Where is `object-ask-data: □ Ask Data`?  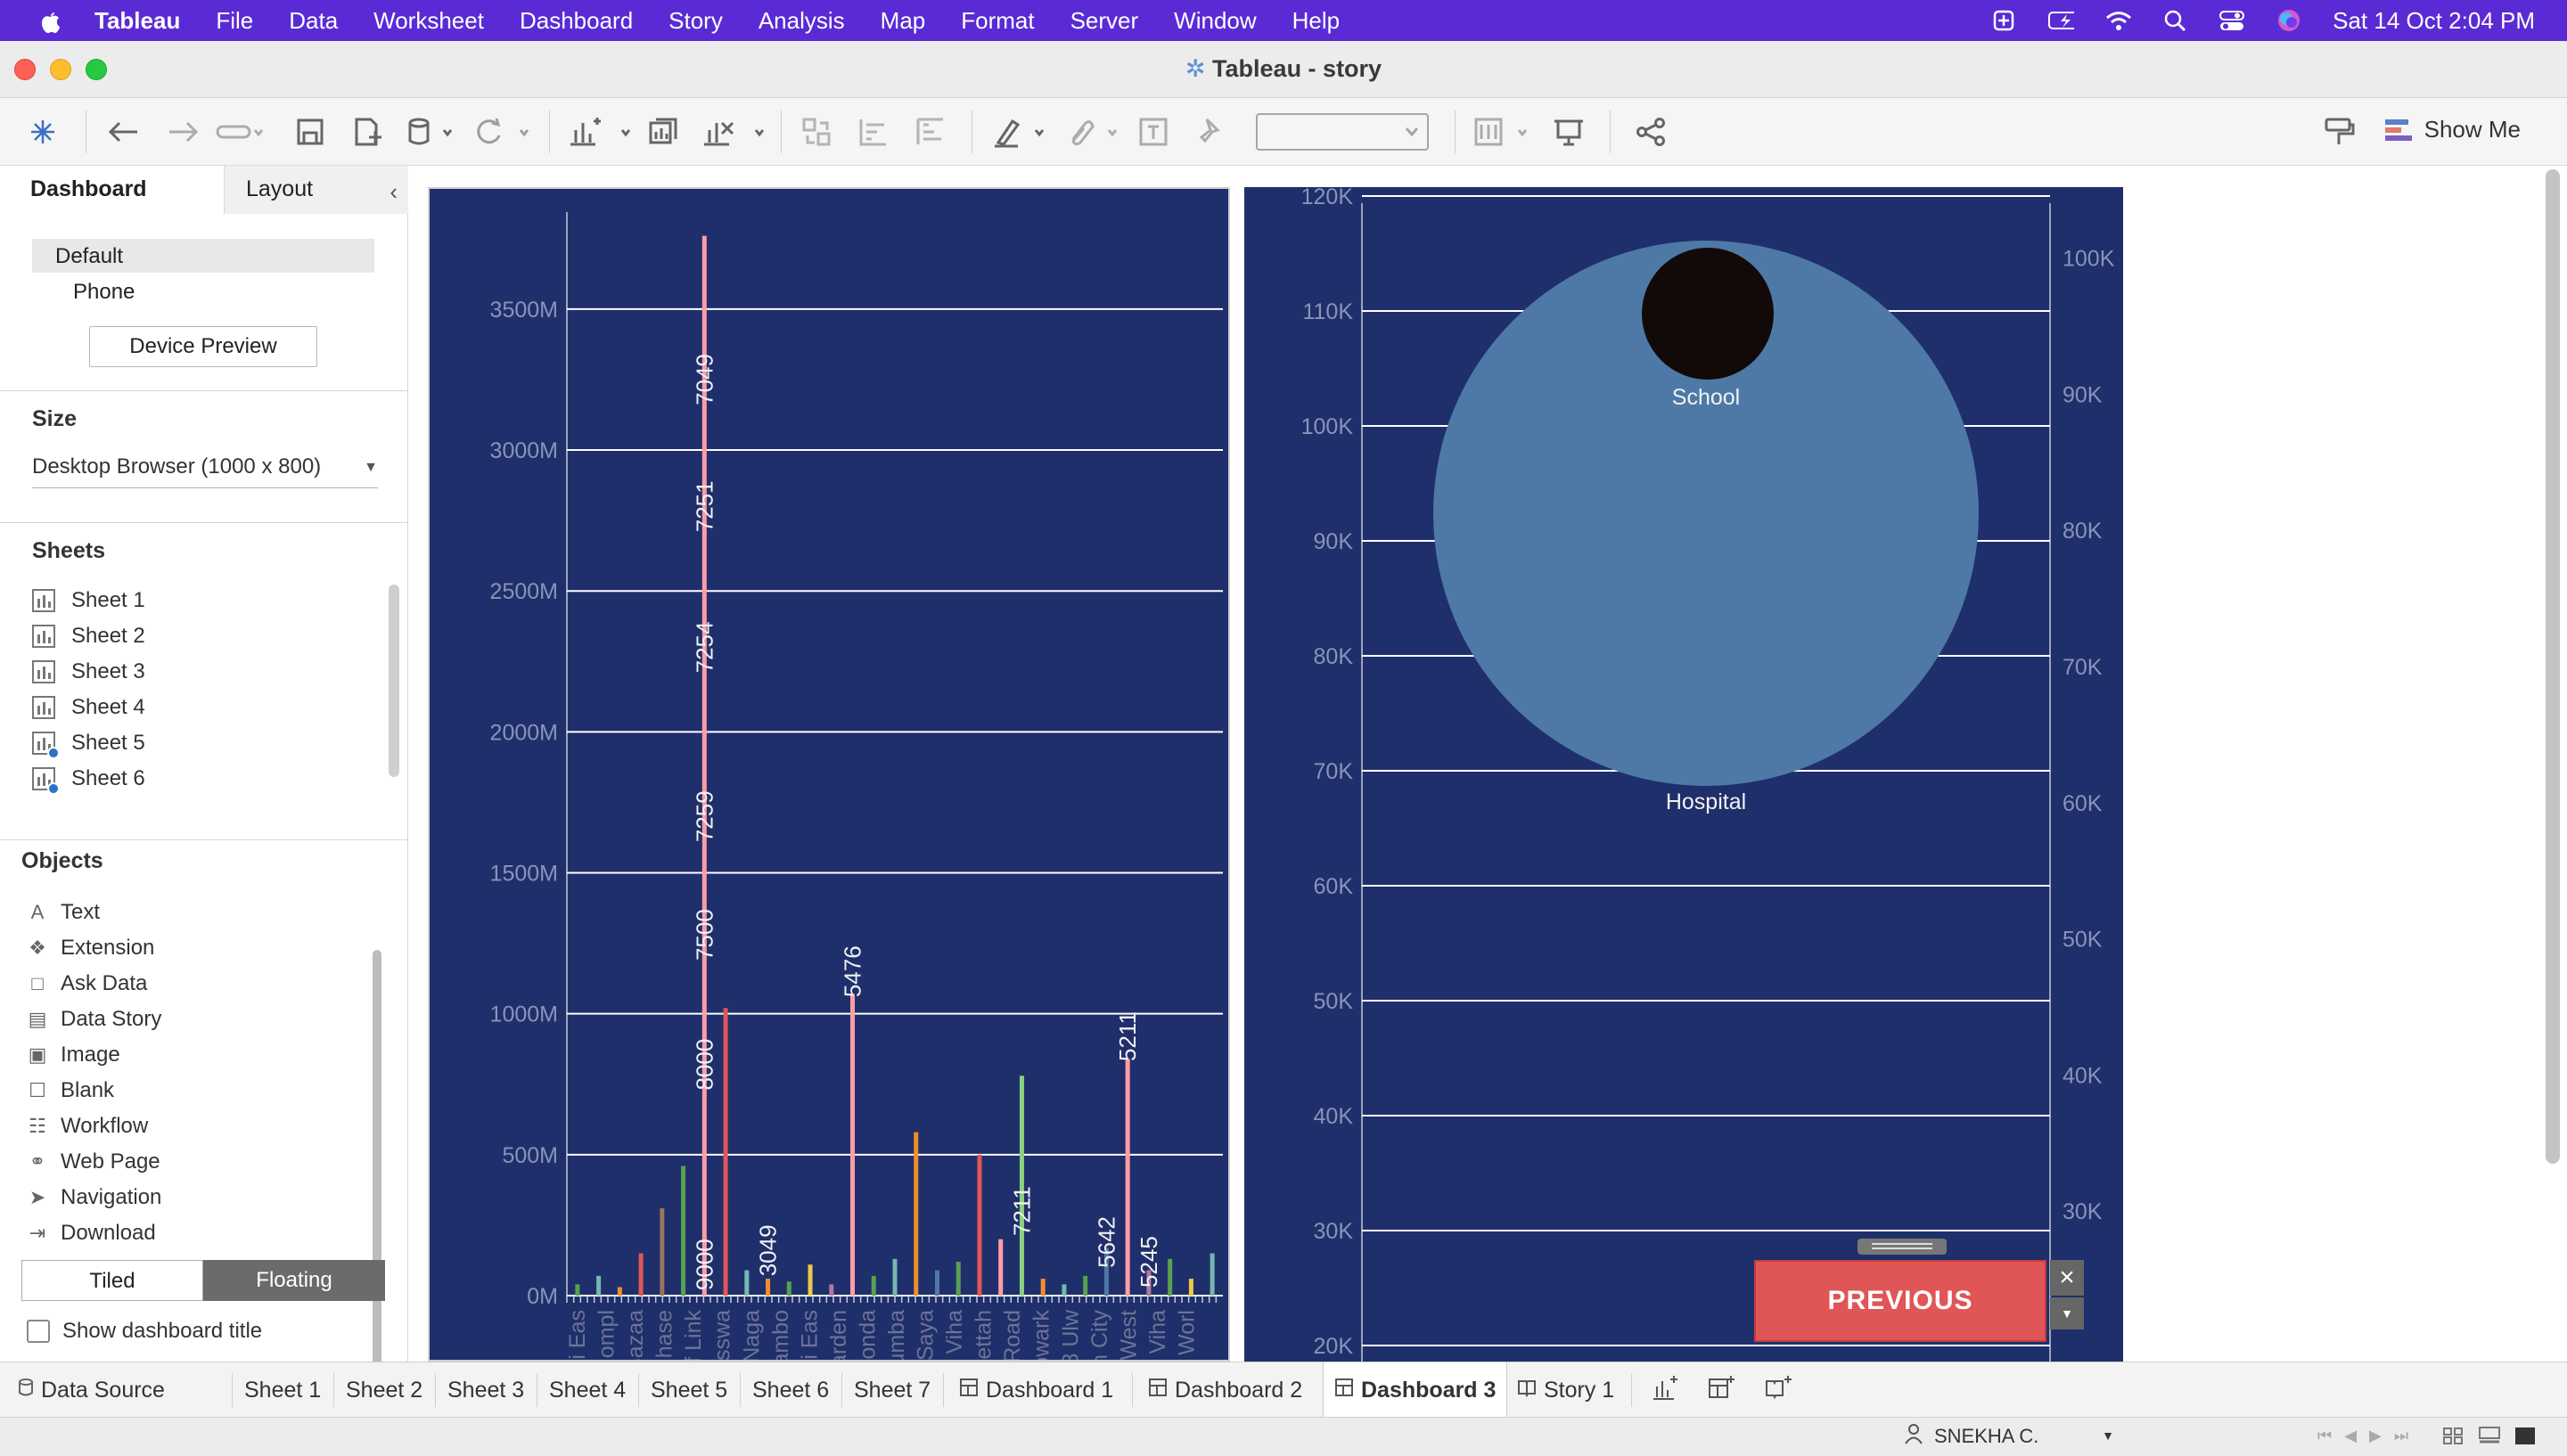 object-ask-data: □ Ask Data is located at coordinates (196, 984).